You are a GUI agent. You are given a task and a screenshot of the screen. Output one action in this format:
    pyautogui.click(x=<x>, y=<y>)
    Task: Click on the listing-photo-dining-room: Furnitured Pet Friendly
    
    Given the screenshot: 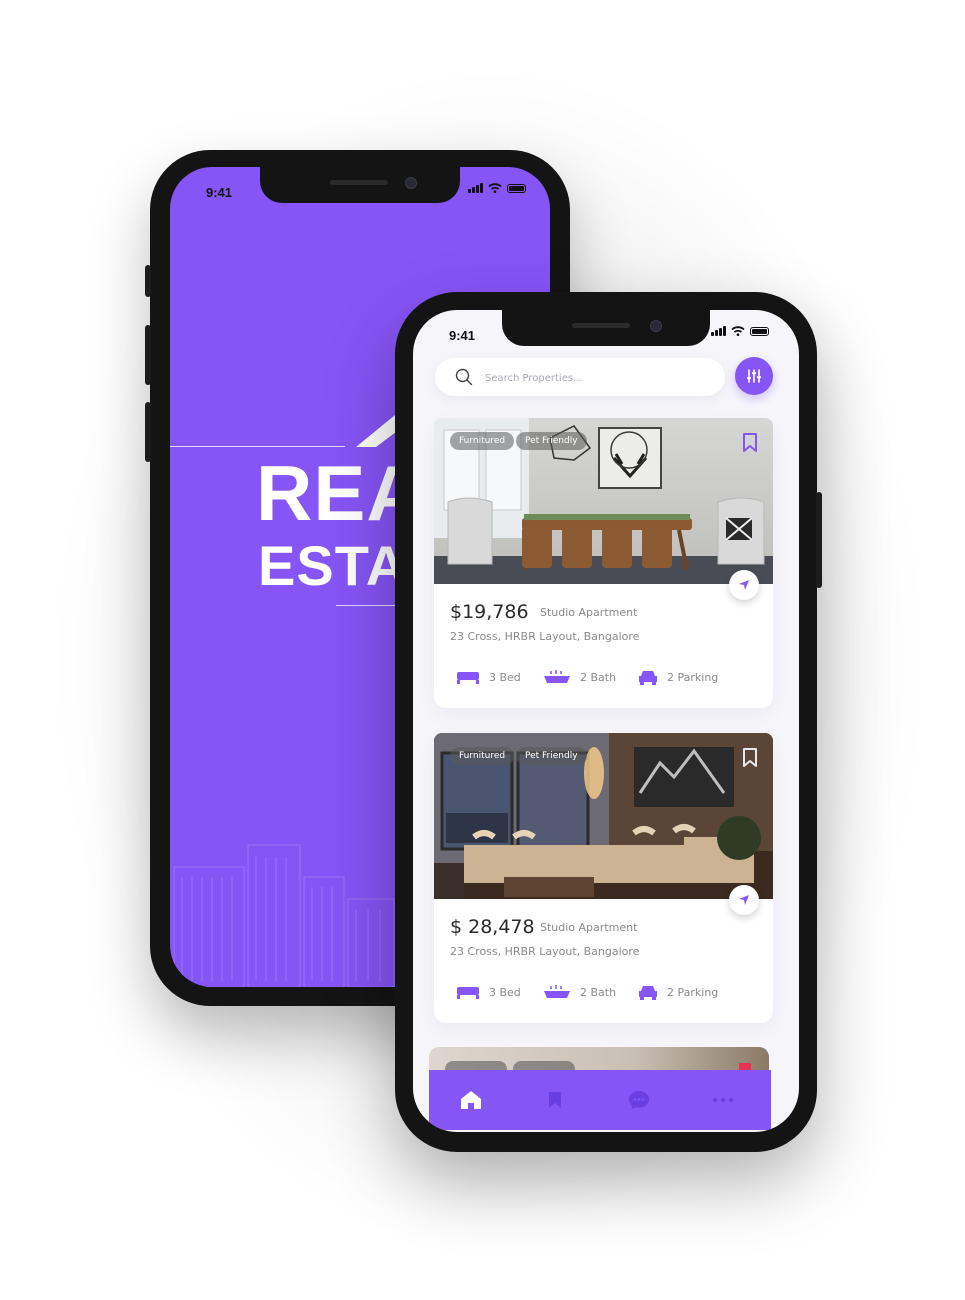 What is the action you would take?
    pyautogui.click(x=603, y=501)
    